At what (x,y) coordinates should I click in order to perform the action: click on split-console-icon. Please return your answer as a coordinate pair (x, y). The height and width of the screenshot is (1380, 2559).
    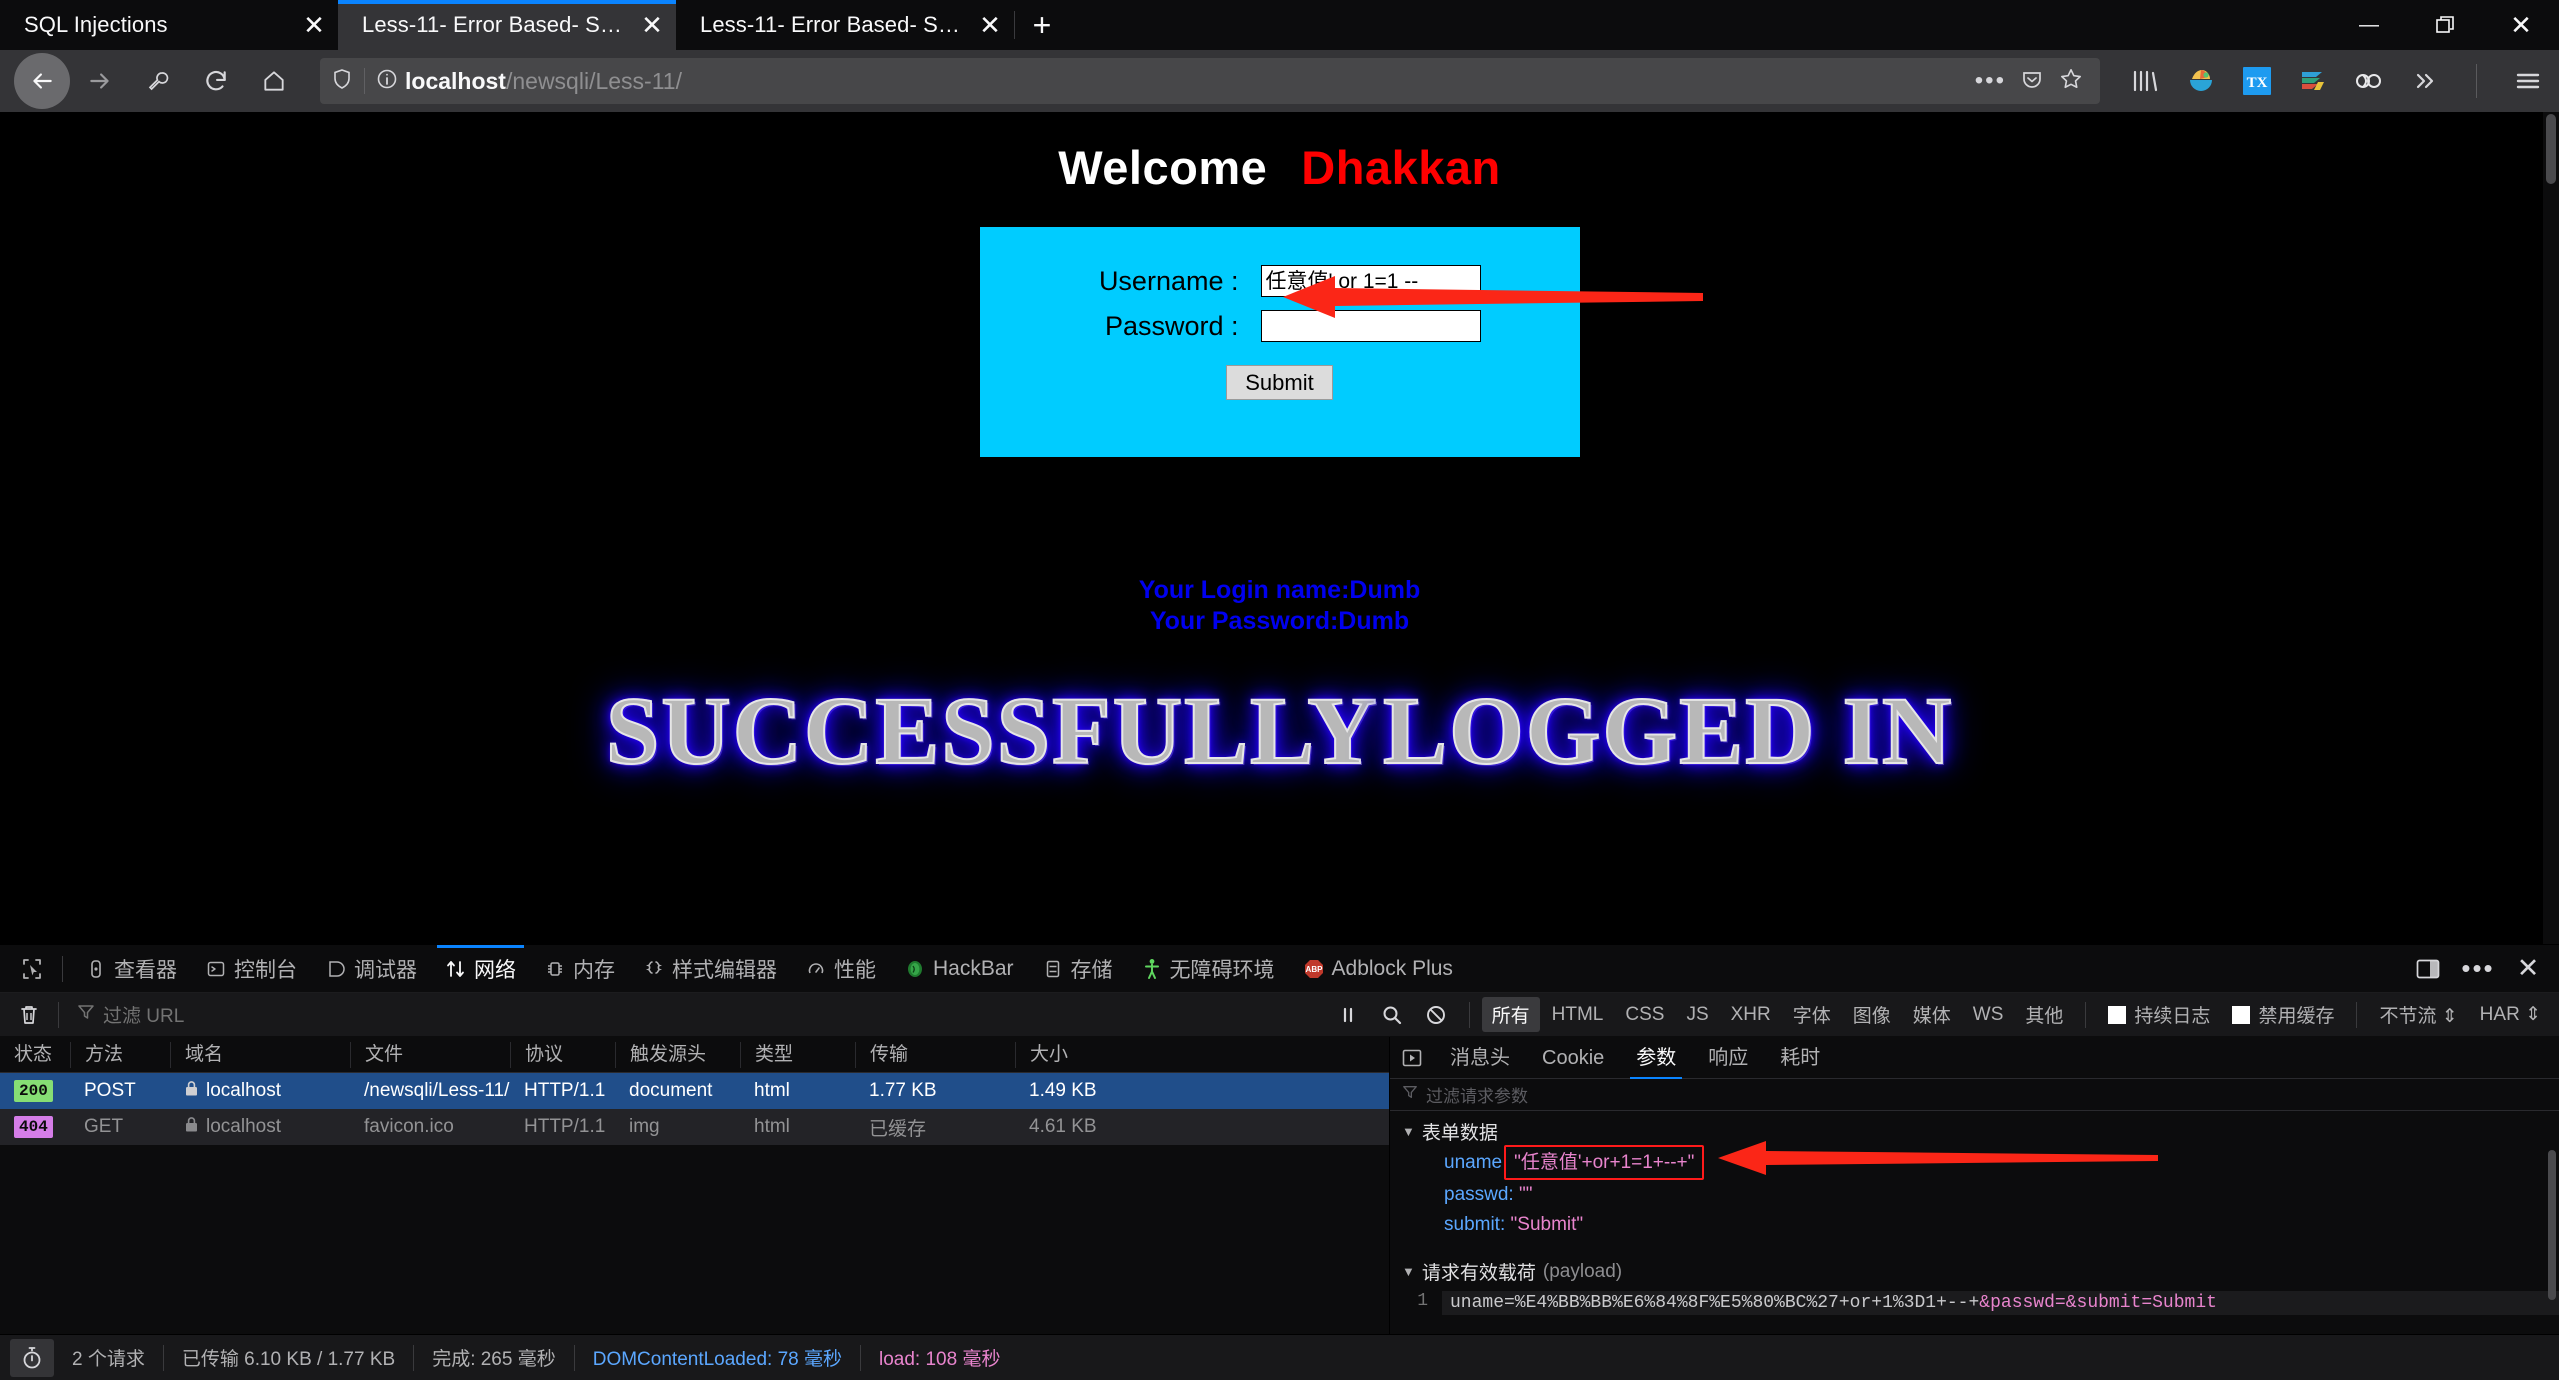
    Looking at the image, I should click on (2428, 969).